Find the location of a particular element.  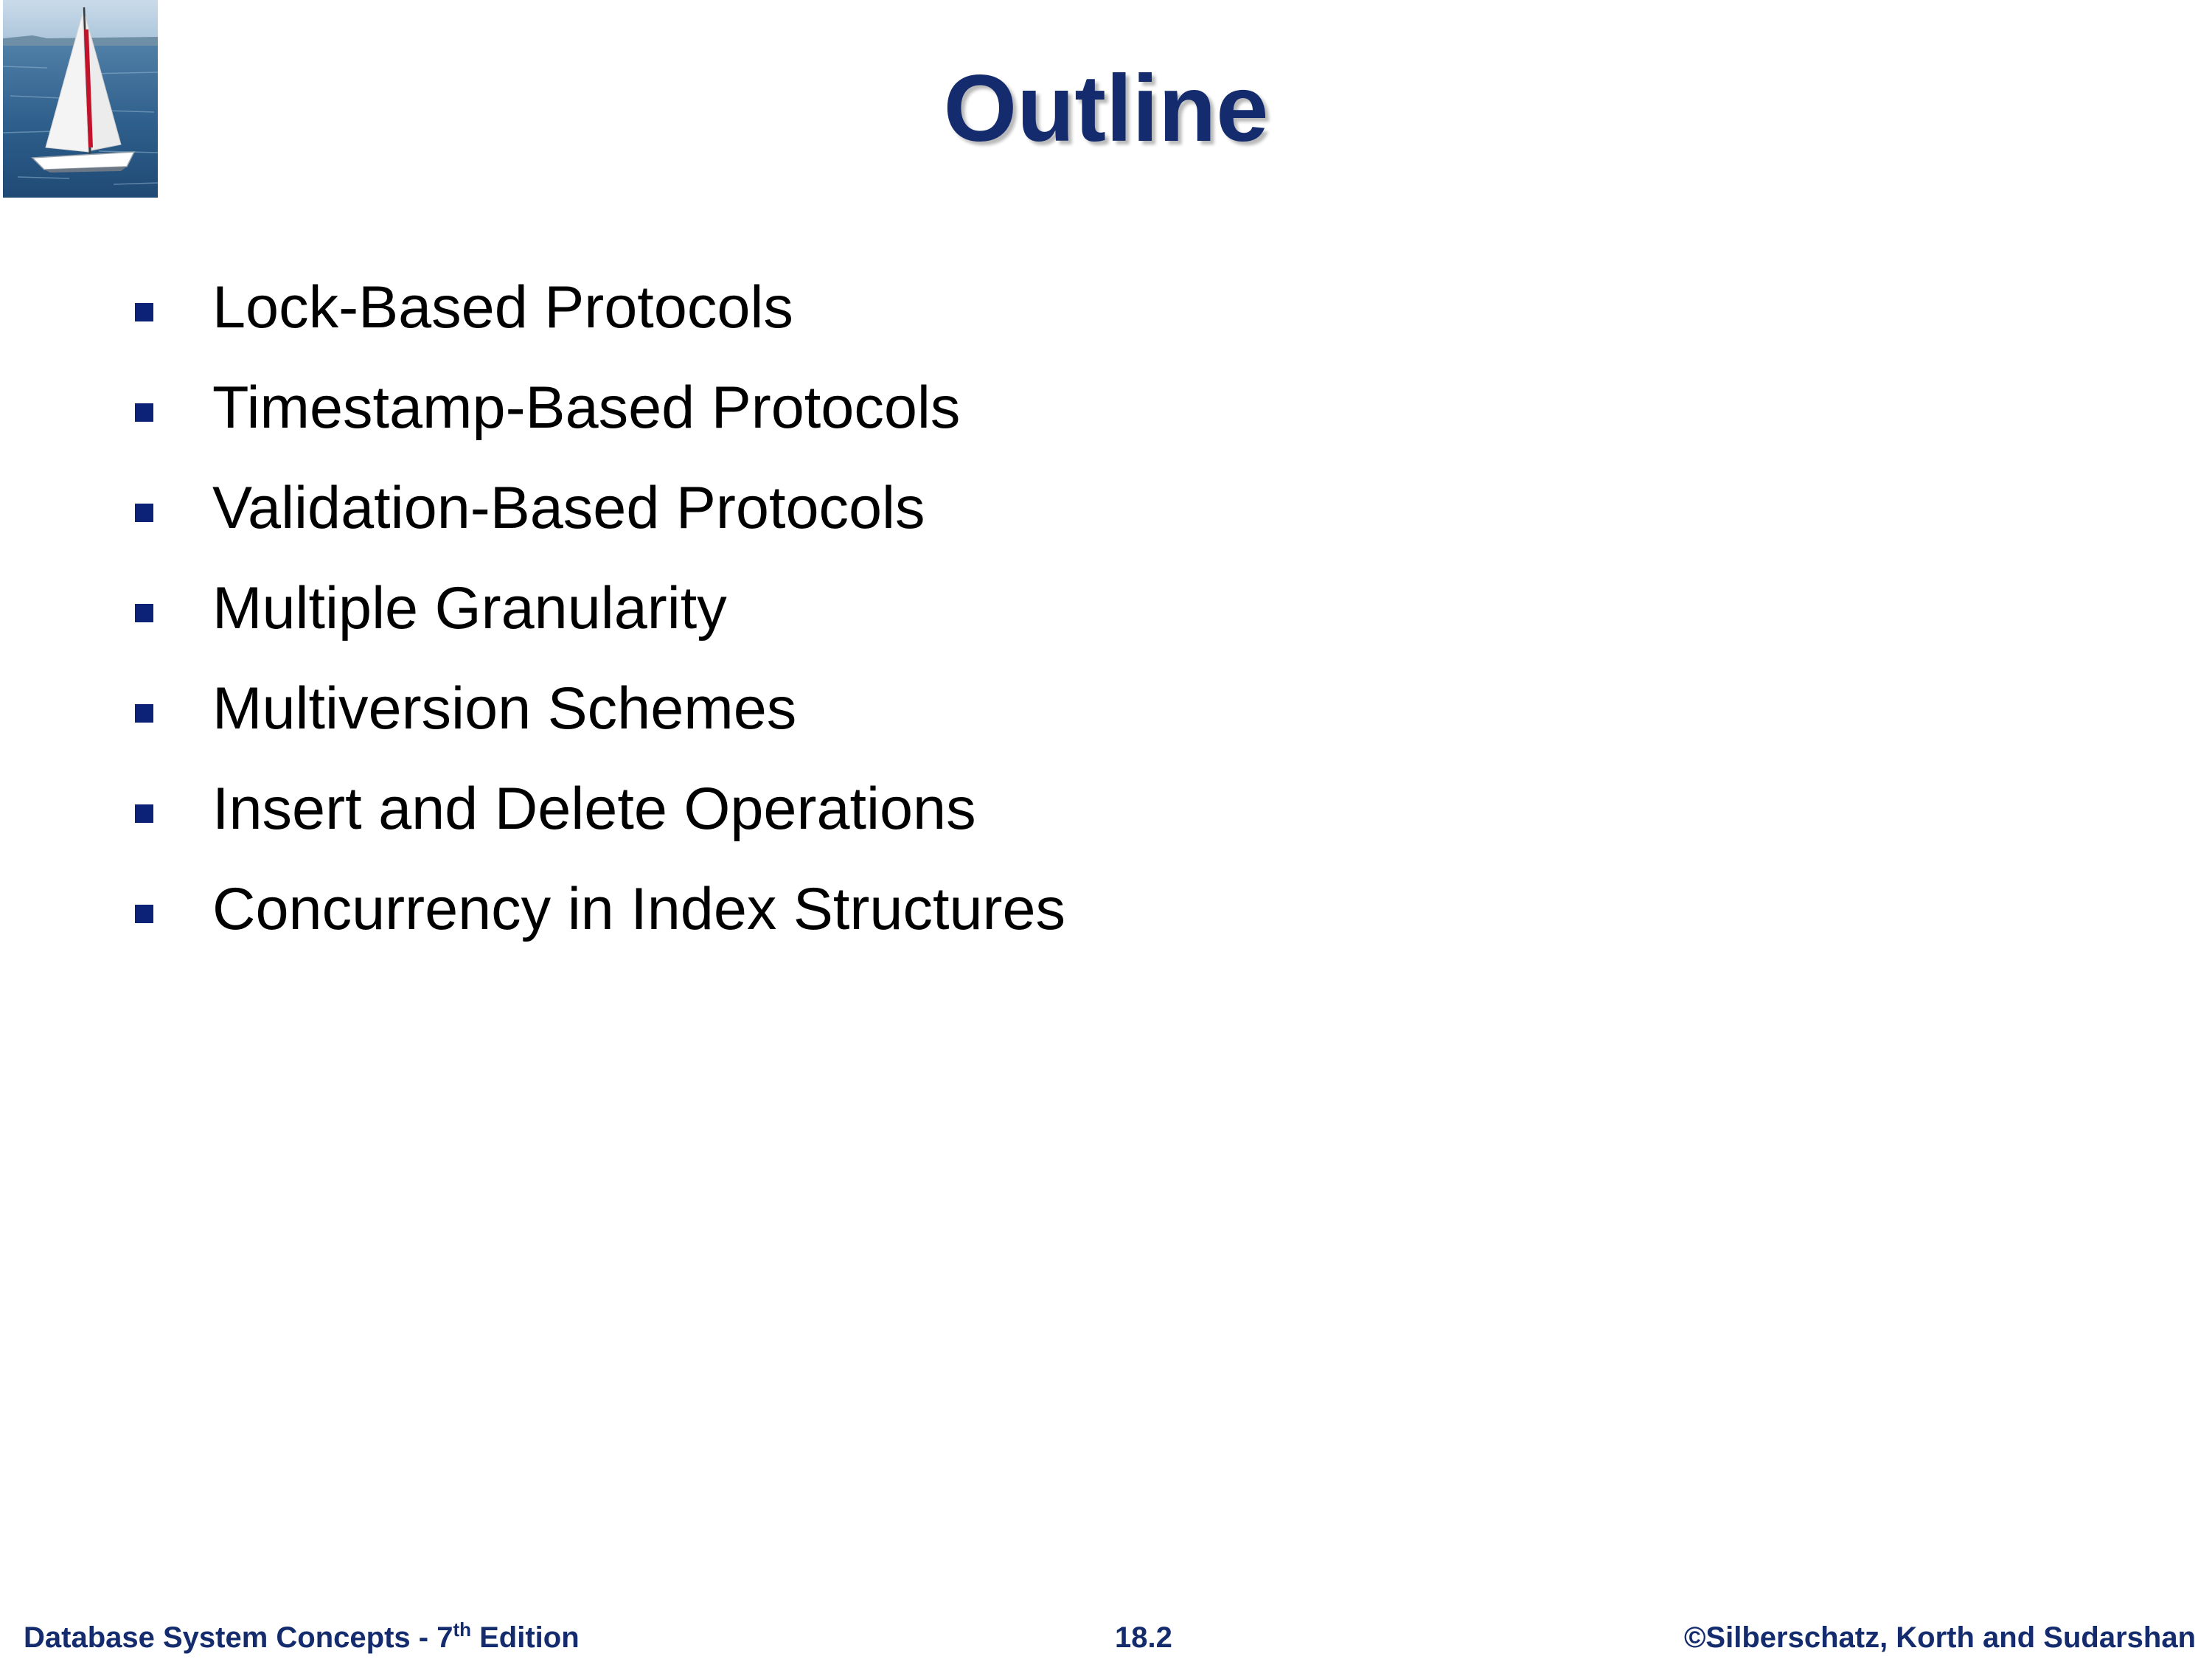

list-item-text: Validation-Based Protocols is located at coordinates (568, 508).